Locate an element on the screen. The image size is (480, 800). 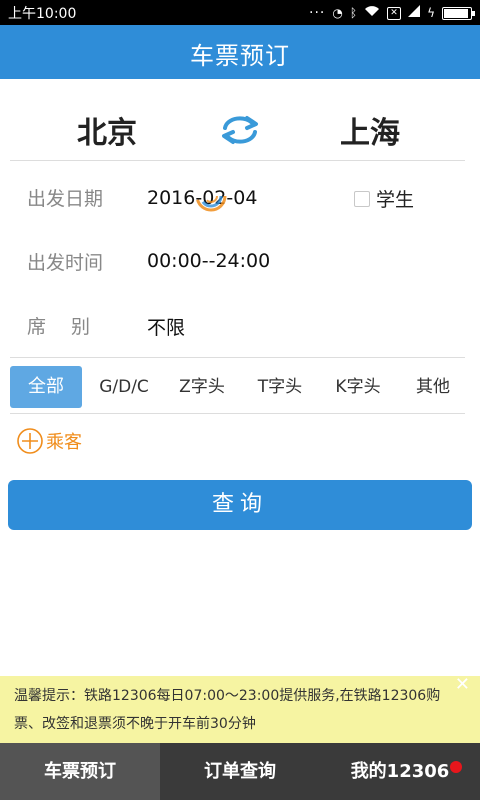
tab-z: Z字头 is located at coordinates (202, 387).